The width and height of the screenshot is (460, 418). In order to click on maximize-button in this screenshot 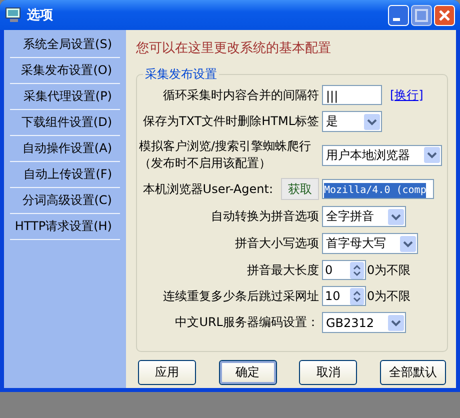, I will do `click(421, 15)`.